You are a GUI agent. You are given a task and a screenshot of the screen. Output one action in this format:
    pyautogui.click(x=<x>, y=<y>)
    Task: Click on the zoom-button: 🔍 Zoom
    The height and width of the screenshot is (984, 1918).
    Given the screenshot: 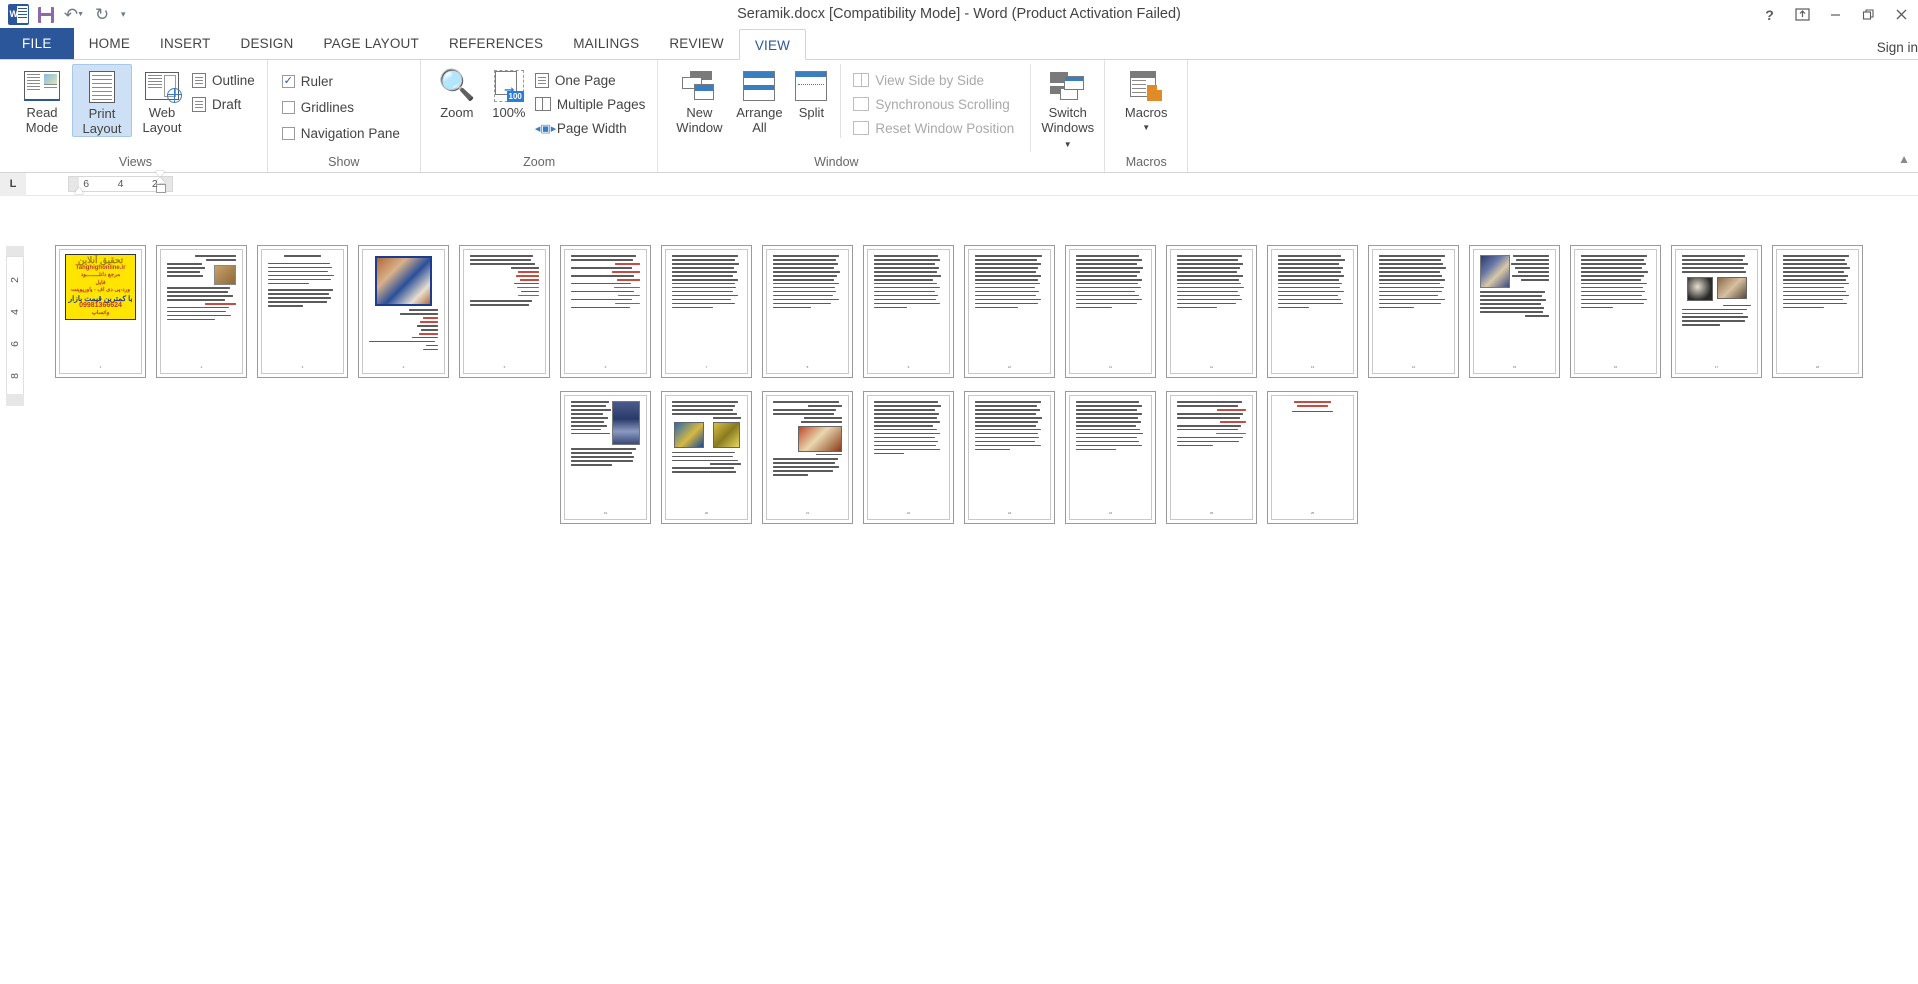 What is the action you would take?
    pyautogui.click(x=457, y=92)
    